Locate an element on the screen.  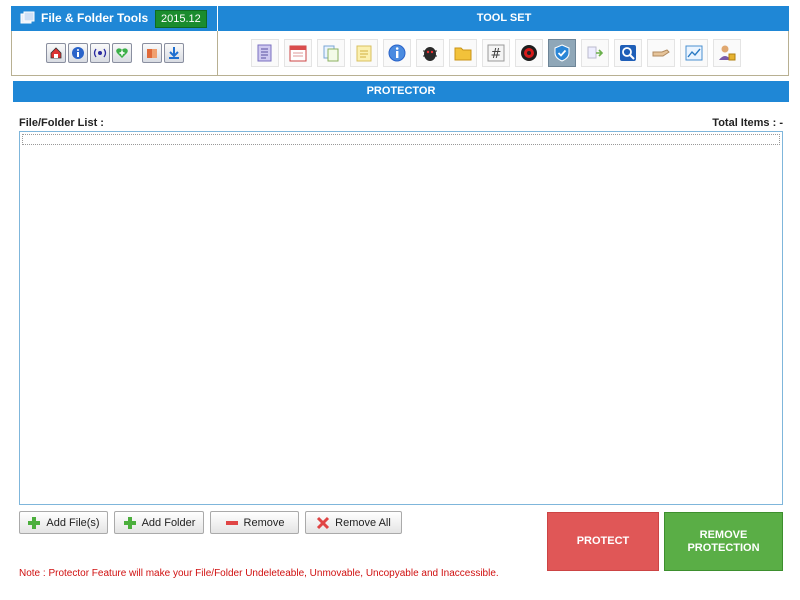
tool-protector is located at coordinates (562, 53).